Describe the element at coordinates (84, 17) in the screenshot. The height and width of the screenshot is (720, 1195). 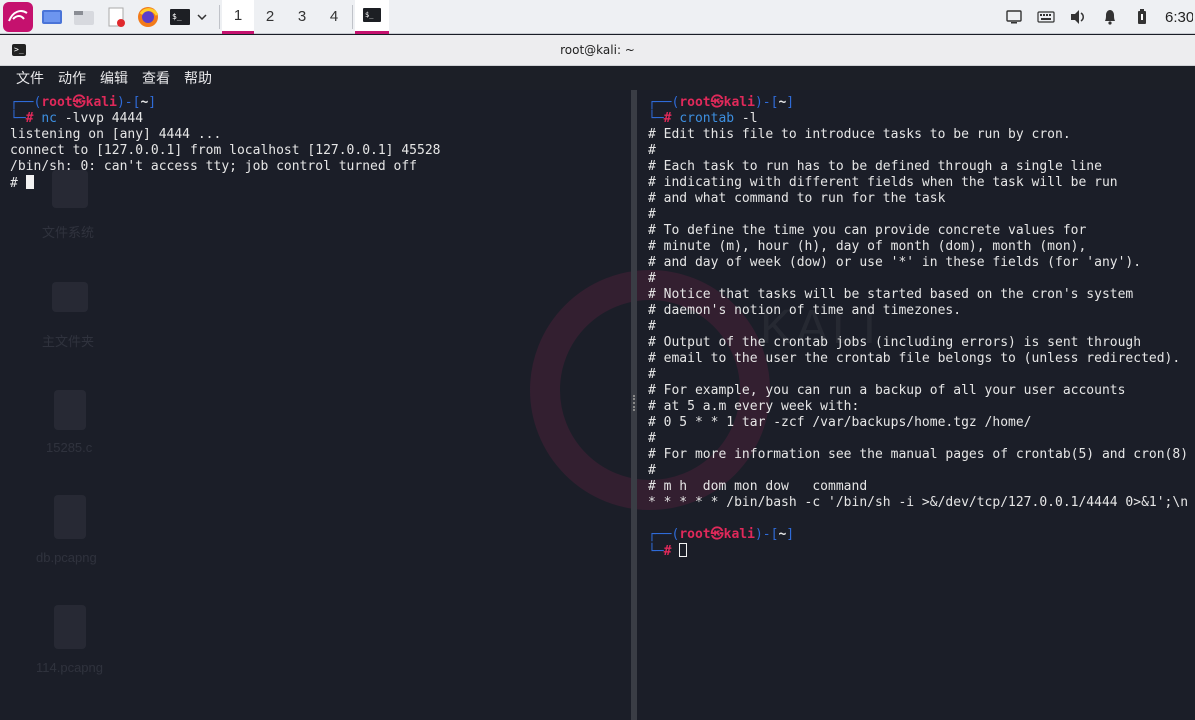
I see `file-manager-icon` at that location.